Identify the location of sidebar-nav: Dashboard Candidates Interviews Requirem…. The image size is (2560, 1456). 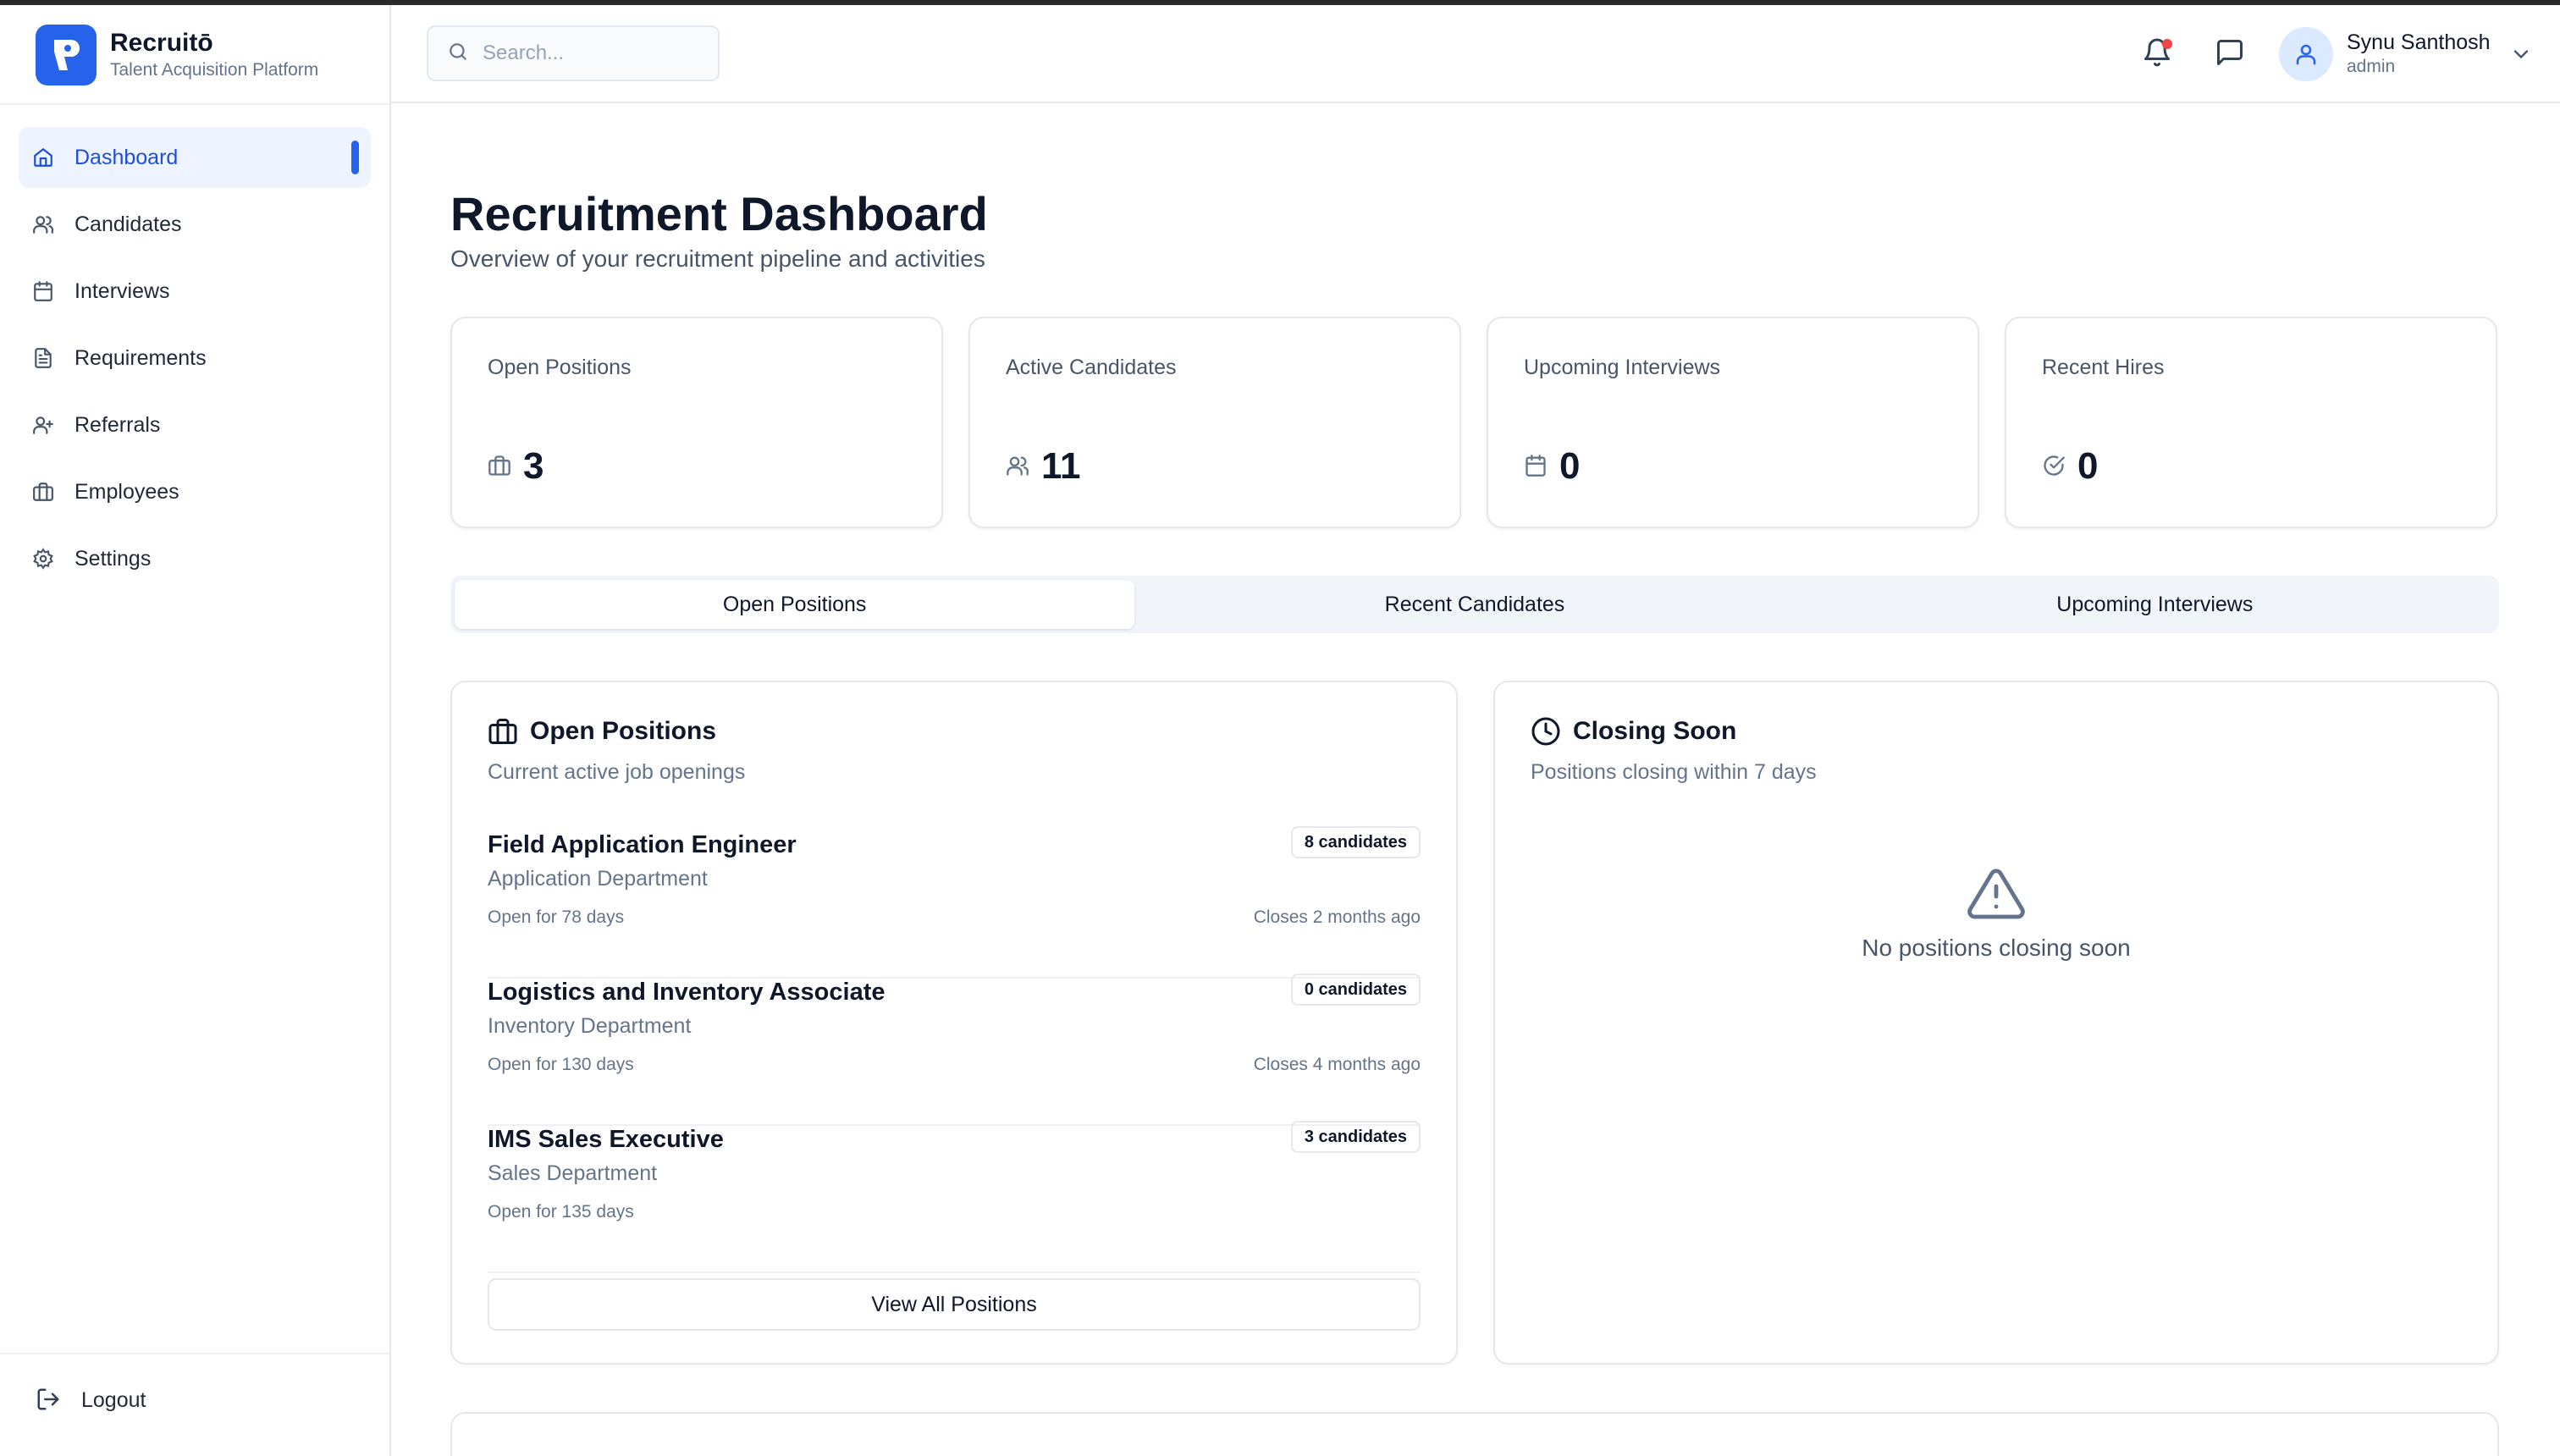
(195, 361).